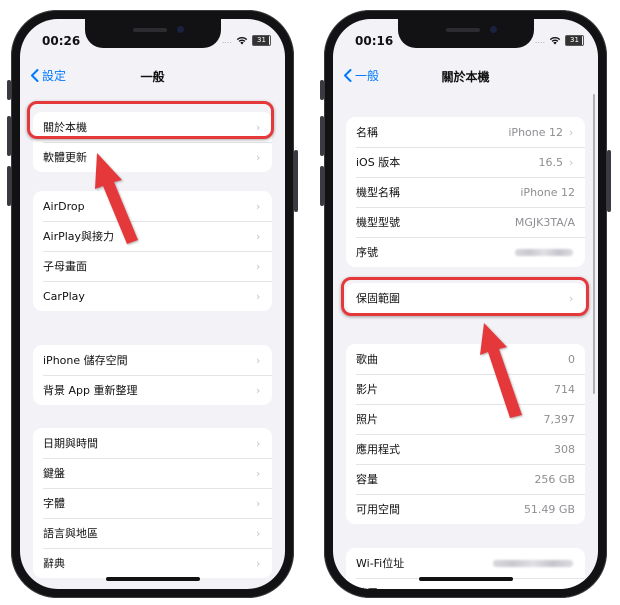 The width and height of the screenshot is (620, 605). Describe the element at coordinates (465, 192) in the screenshot. I see `row-model-name: 機型名稱 iPhone 12` at that location.